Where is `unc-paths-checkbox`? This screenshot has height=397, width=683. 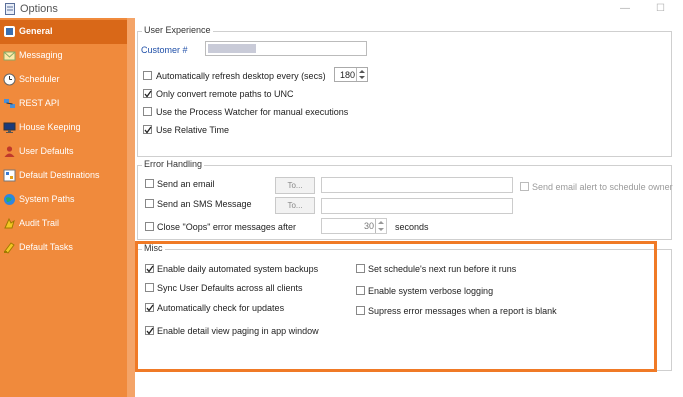
unc-paths-checkbox is located at coordinates (147, 93).